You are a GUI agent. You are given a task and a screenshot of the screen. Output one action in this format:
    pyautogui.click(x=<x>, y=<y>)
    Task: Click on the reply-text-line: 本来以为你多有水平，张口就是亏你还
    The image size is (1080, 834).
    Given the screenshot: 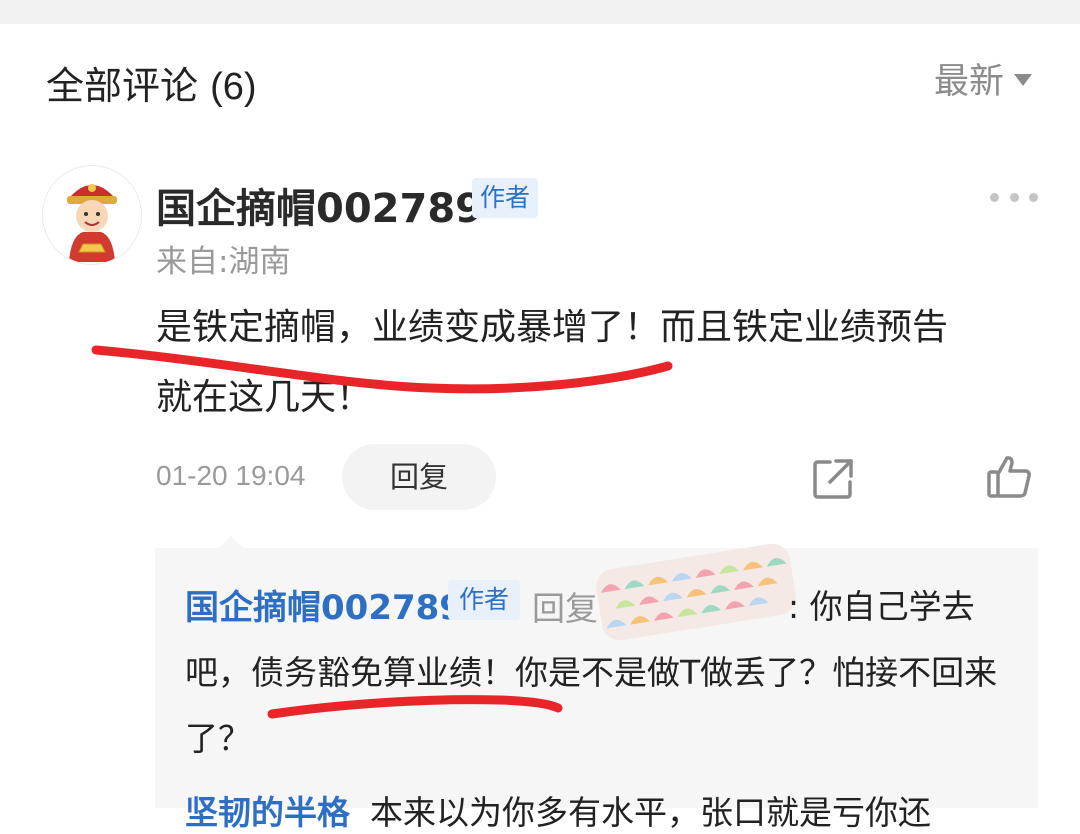 What is the action you would take?
    pyautogui.click(x=650, y=812)
    